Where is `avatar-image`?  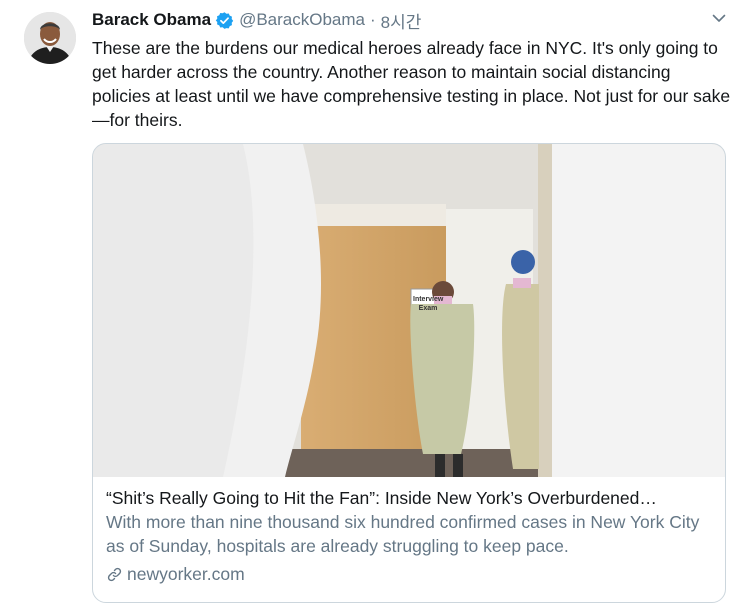 avatar-image is located at coordinates (50, 38).